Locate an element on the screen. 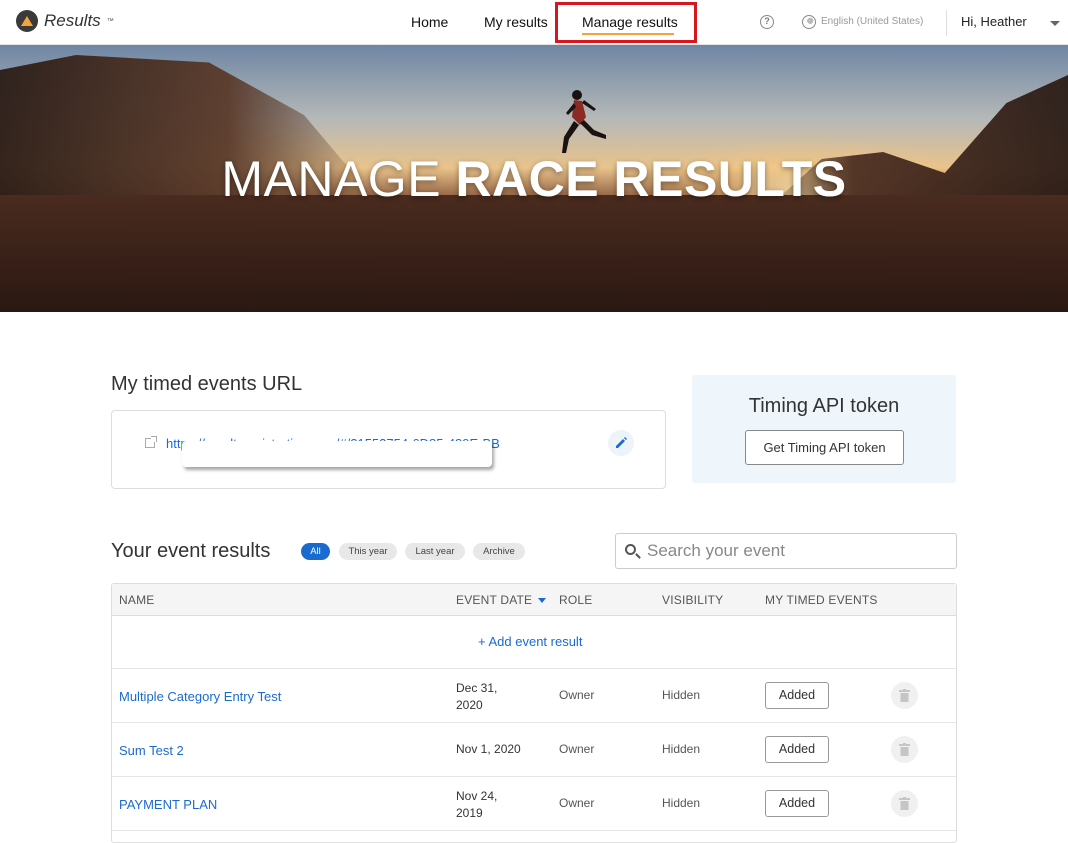  column-header-event-date: EVENT DATE is located at coordinates (501, 600).